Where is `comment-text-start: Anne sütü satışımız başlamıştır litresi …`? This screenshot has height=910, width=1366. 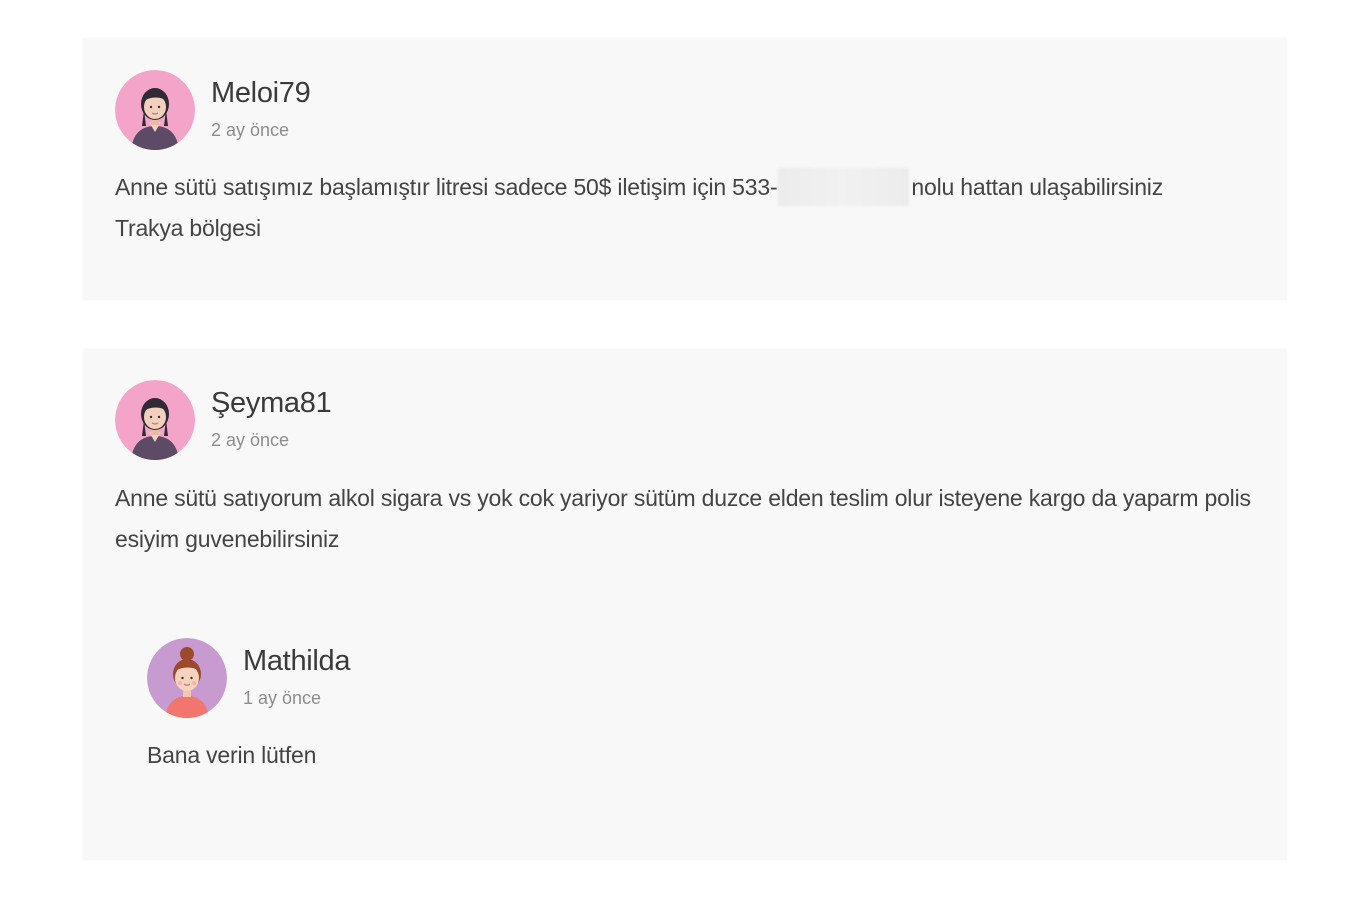 comment-text-start: Anne sütü satışımız başlamıştır litresi … is located at coordinates (446, 187).